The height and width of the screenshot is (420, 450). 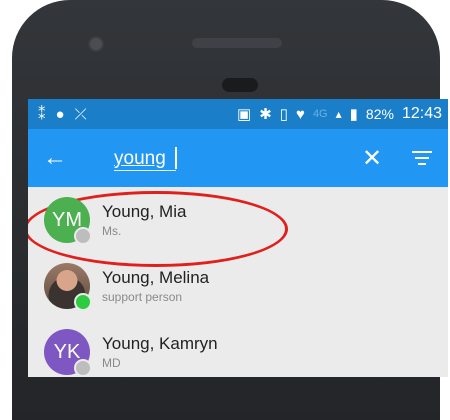 I want to click on clear-search-icon: ✕, so click(x=372, y=158).